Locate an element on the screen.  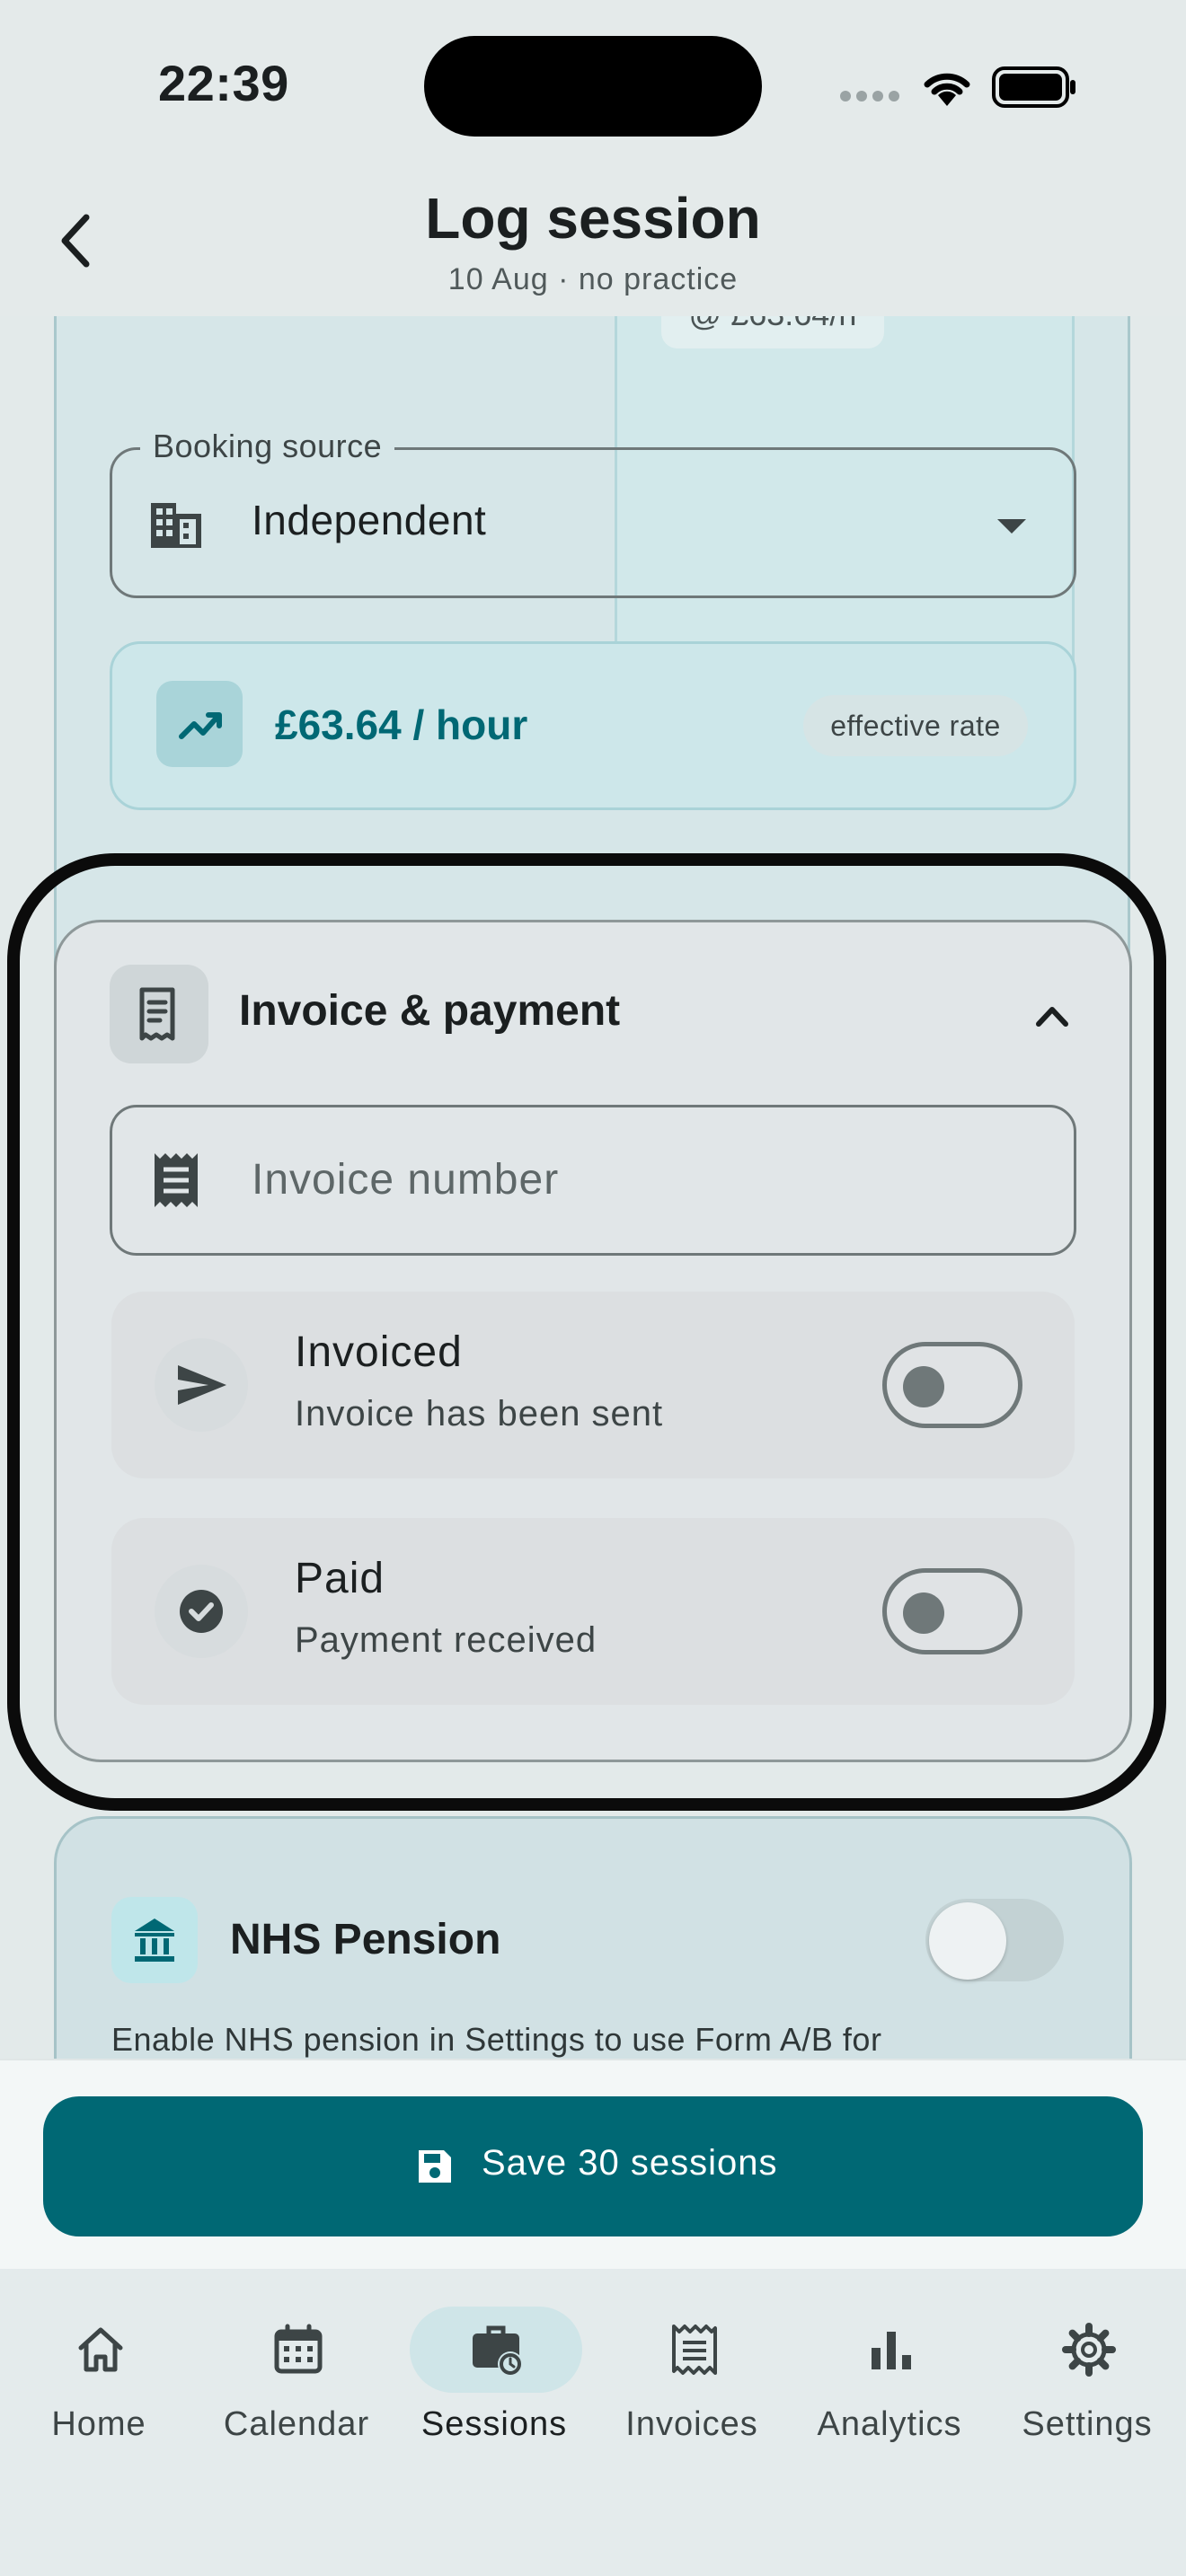
invoiced-title: Invoiced is located at coordinates (379, 1352).